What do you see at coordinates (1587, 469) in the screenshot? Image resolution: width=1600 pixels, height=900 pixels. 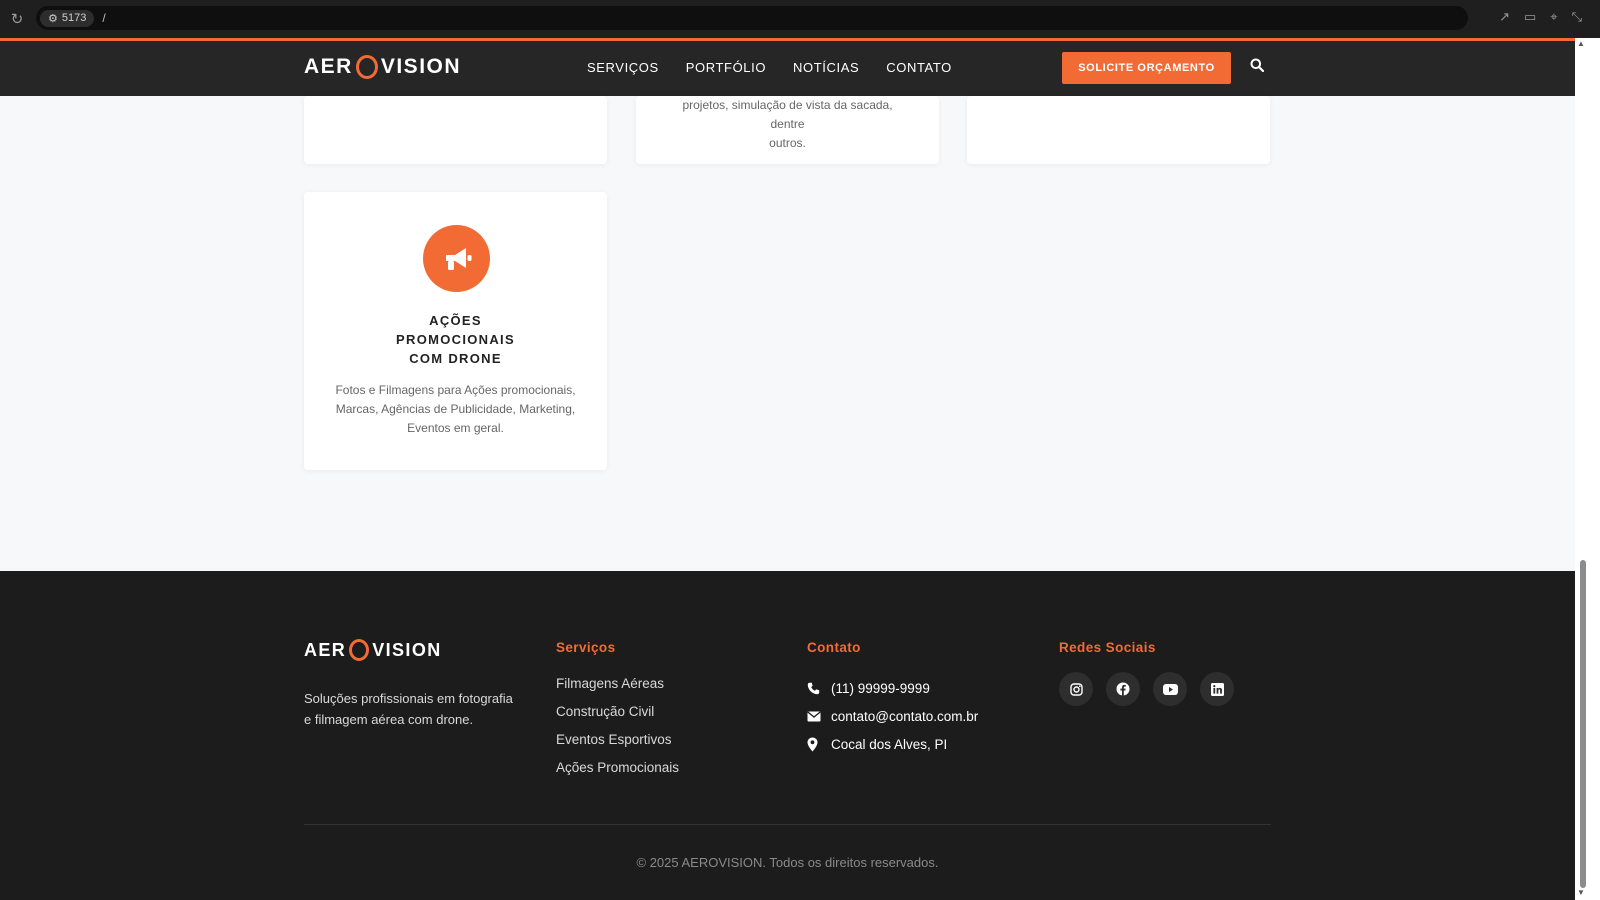 I see `page-scrollbar` at bounding box center [1587, 469].